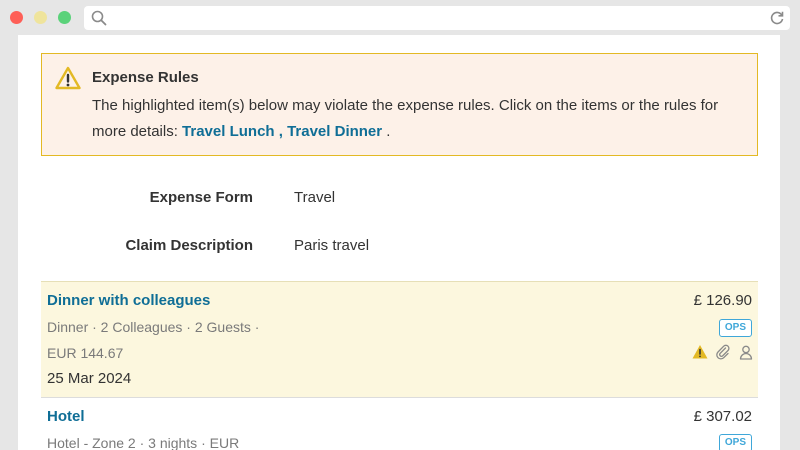  What do you see at coordinates (145, 77) in the screenshot?
I see `alert-title: Expense Rules` at bounding box center [145, 77].